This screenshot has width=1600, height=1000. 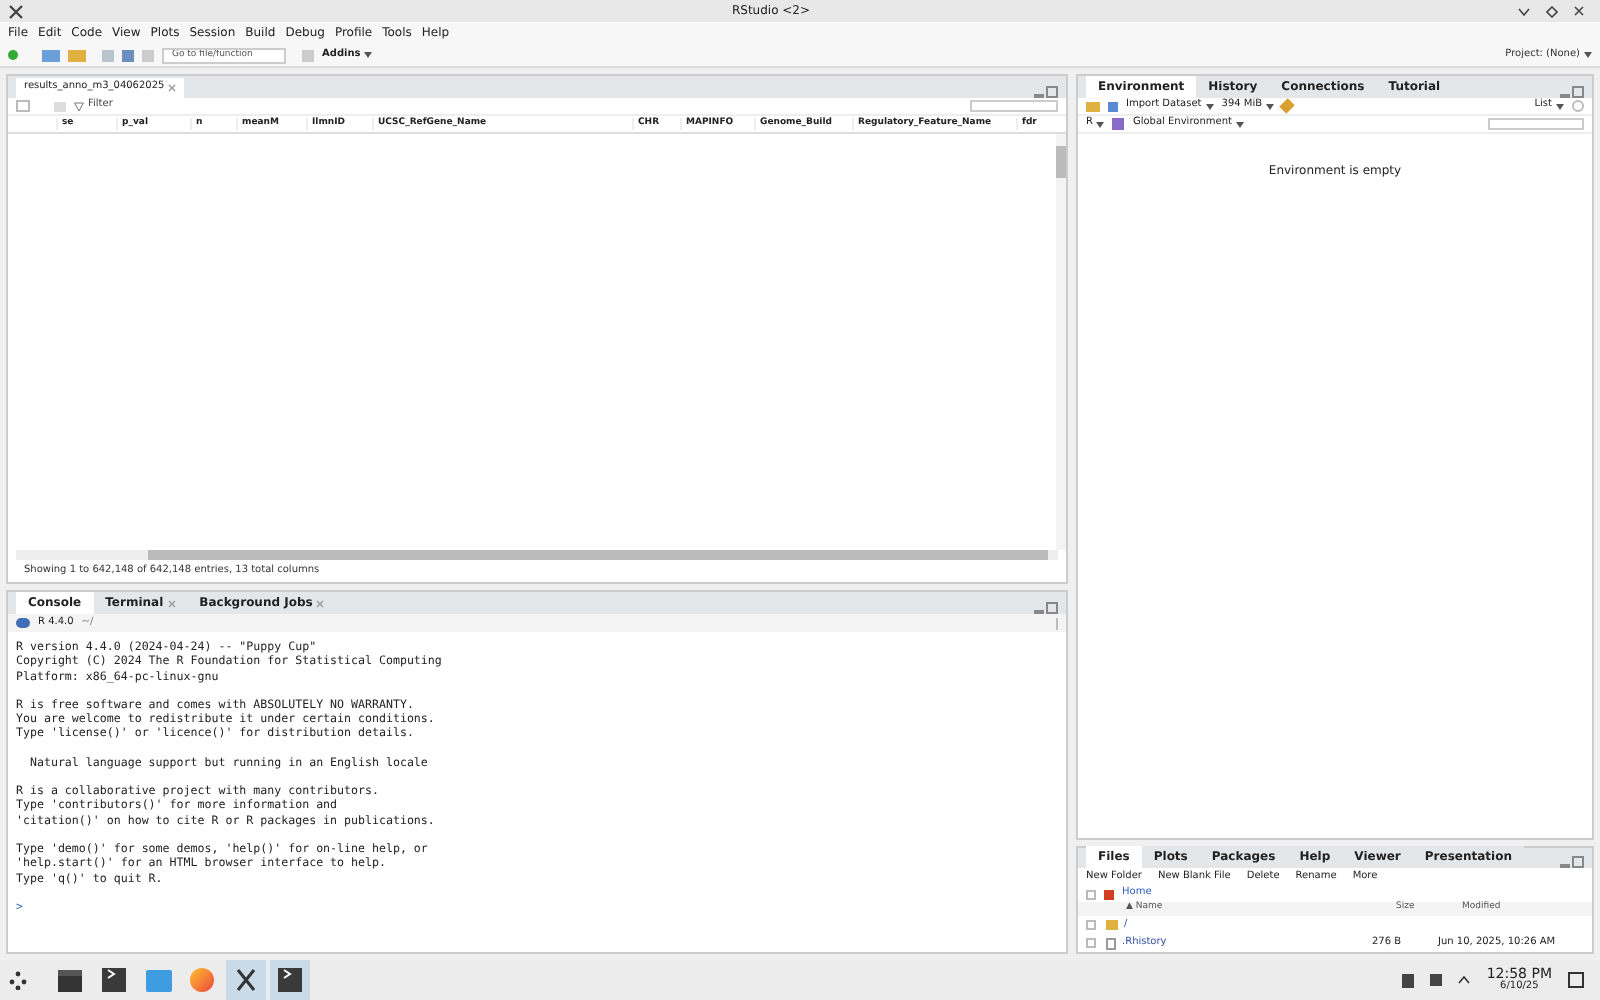 What do you see at coordinates (1464, 980) in the screenshot?
I see `tray-expand-icon` at bounding box center [1464, 980].